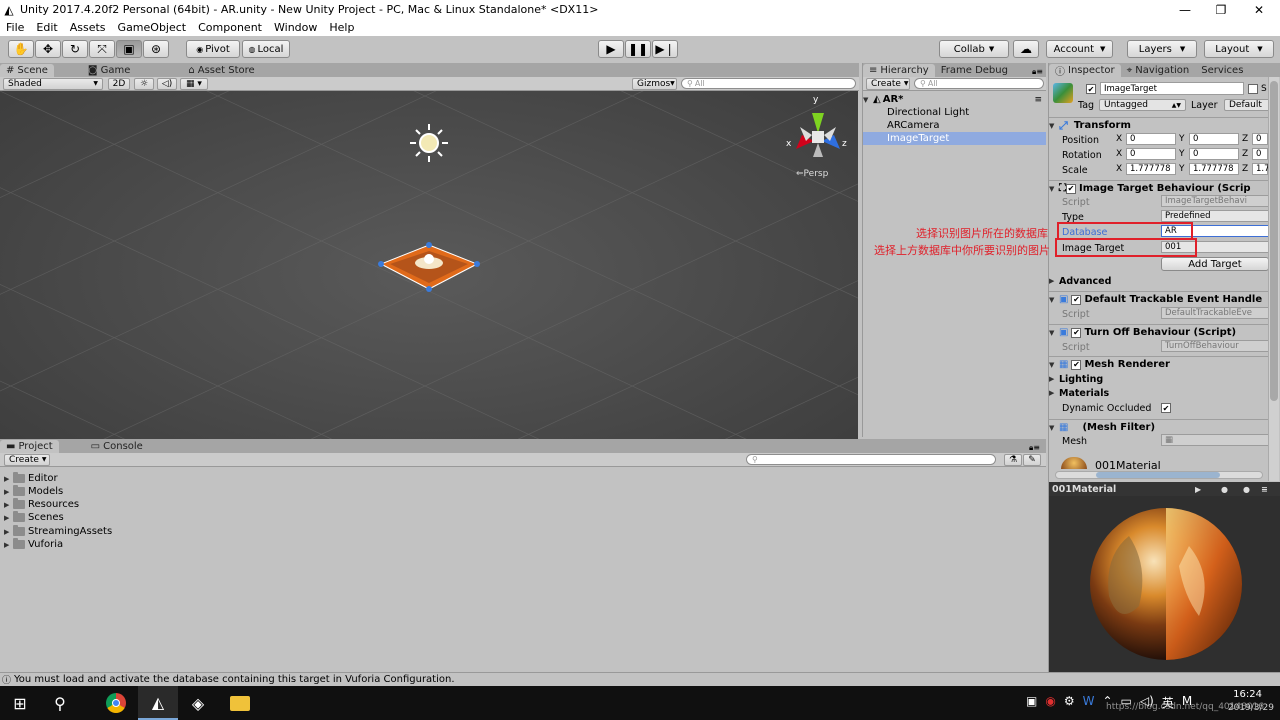  What do you see at coordinates (1158, 299) in the screenshot?
I see `dteh-header: ▼ ▣ ✔ Default Trackable Event Handle` at bounding box center [1158, 299].